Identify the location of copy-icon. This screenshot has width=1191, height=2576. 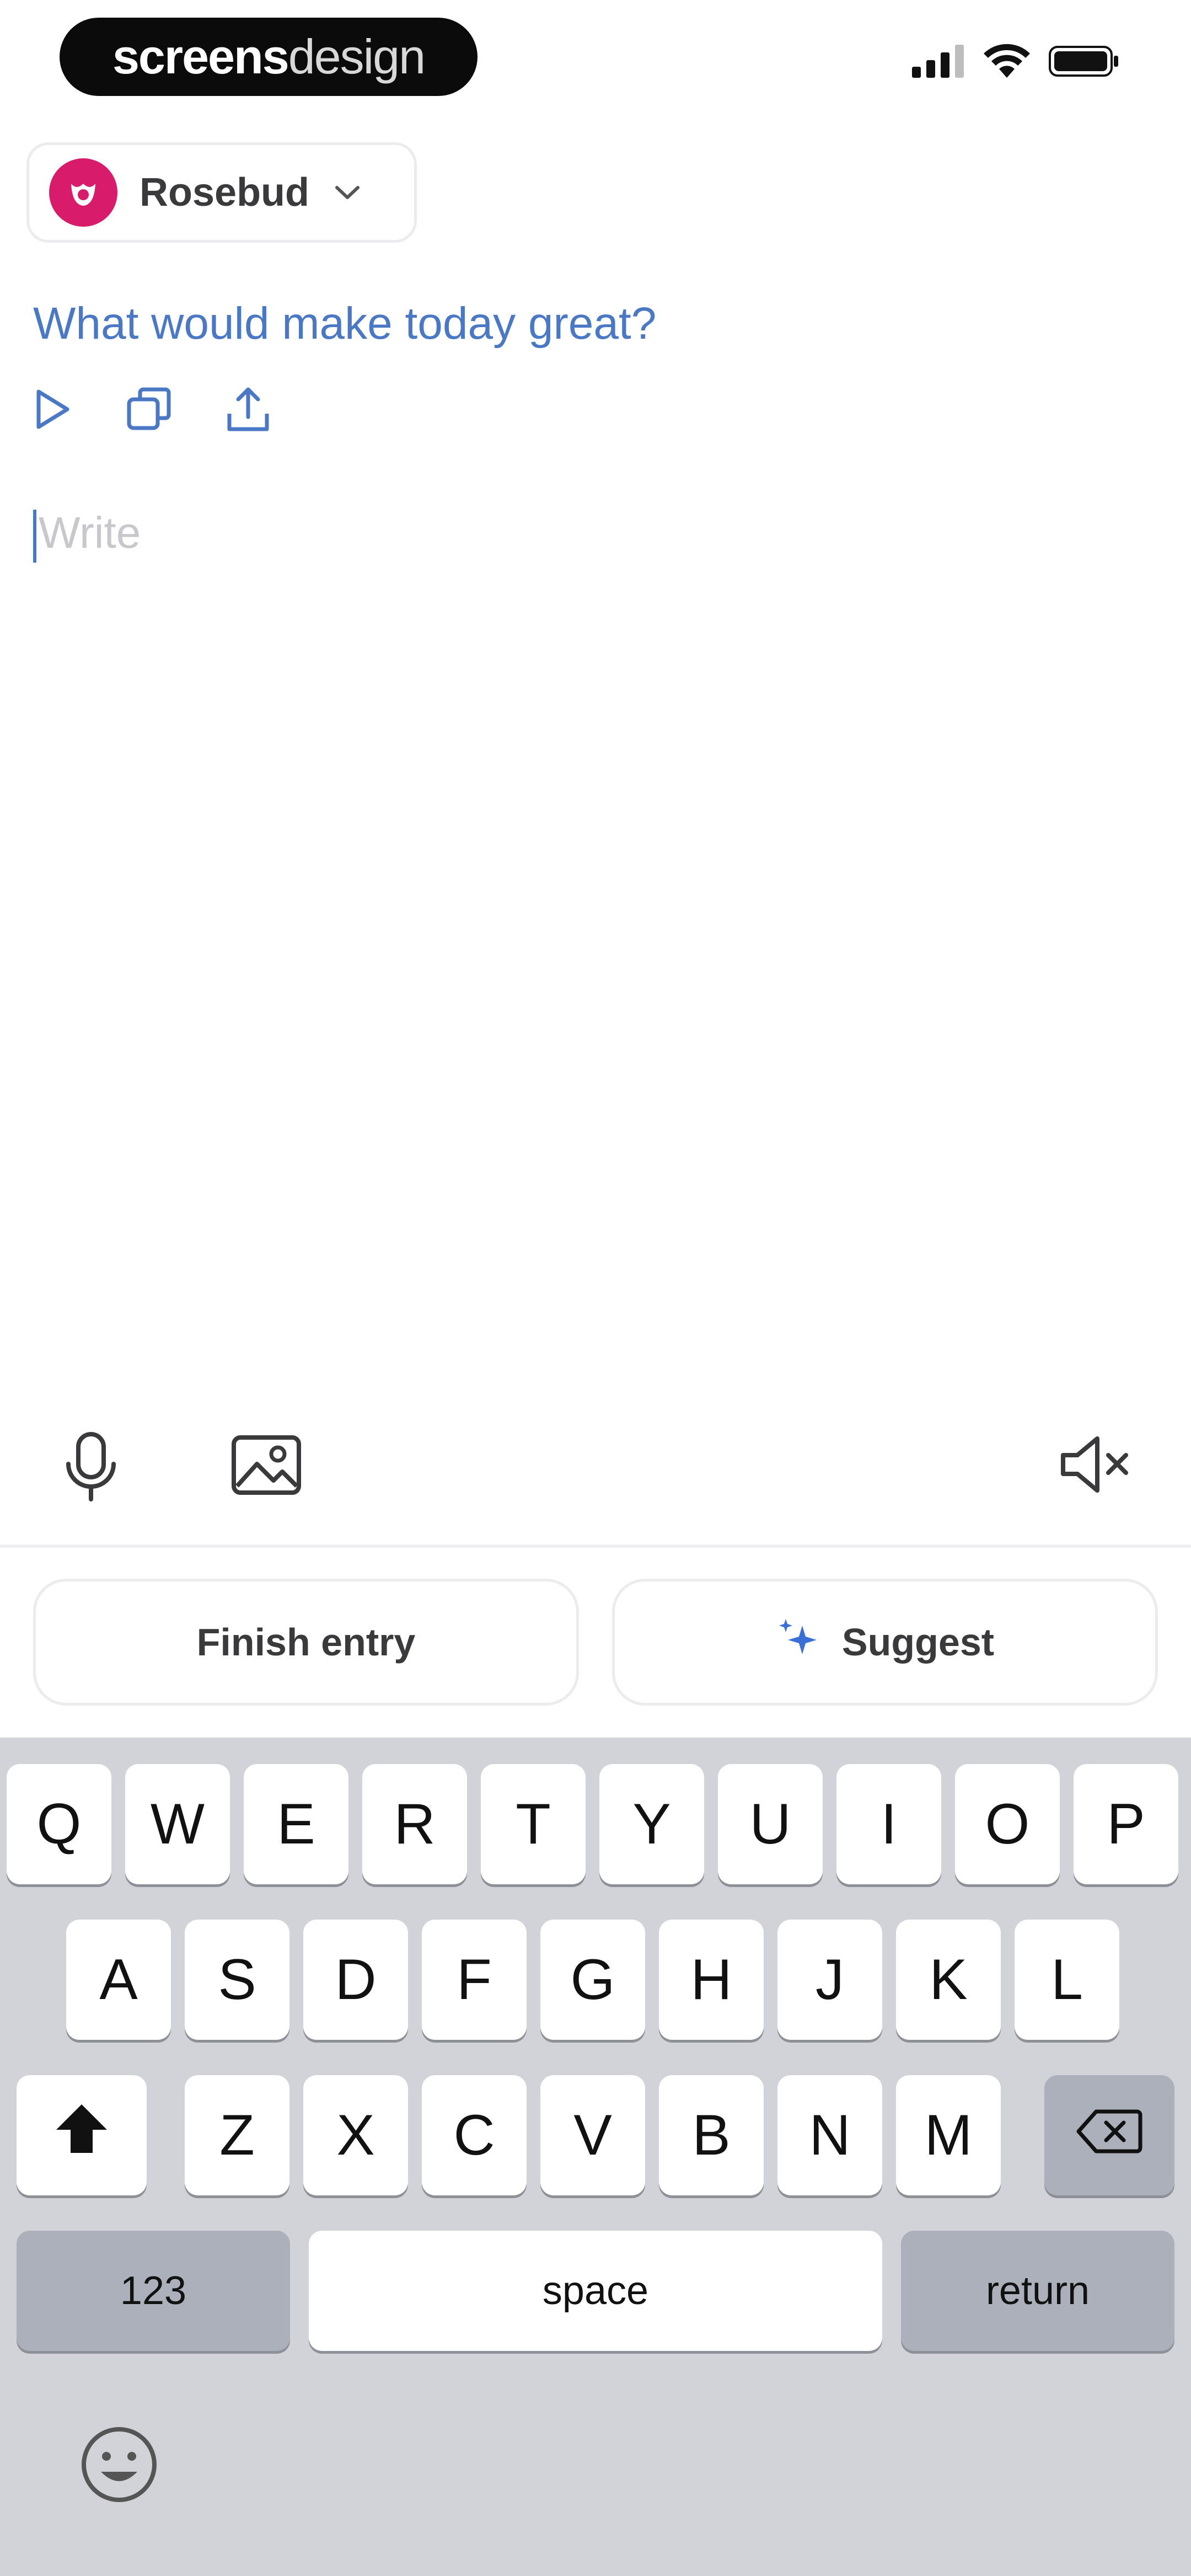
(149, 409).